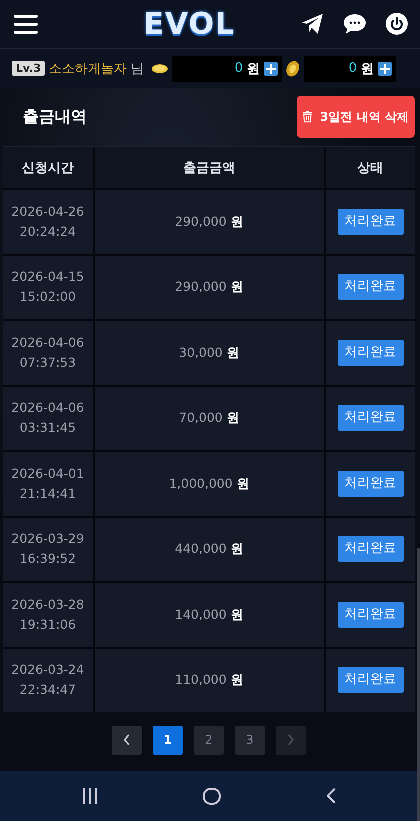 This screenshot has width=420, height=821. Describe the element at coordinates (55, 117) in the screenshot. I see `section-title: 출금내역` at that location.